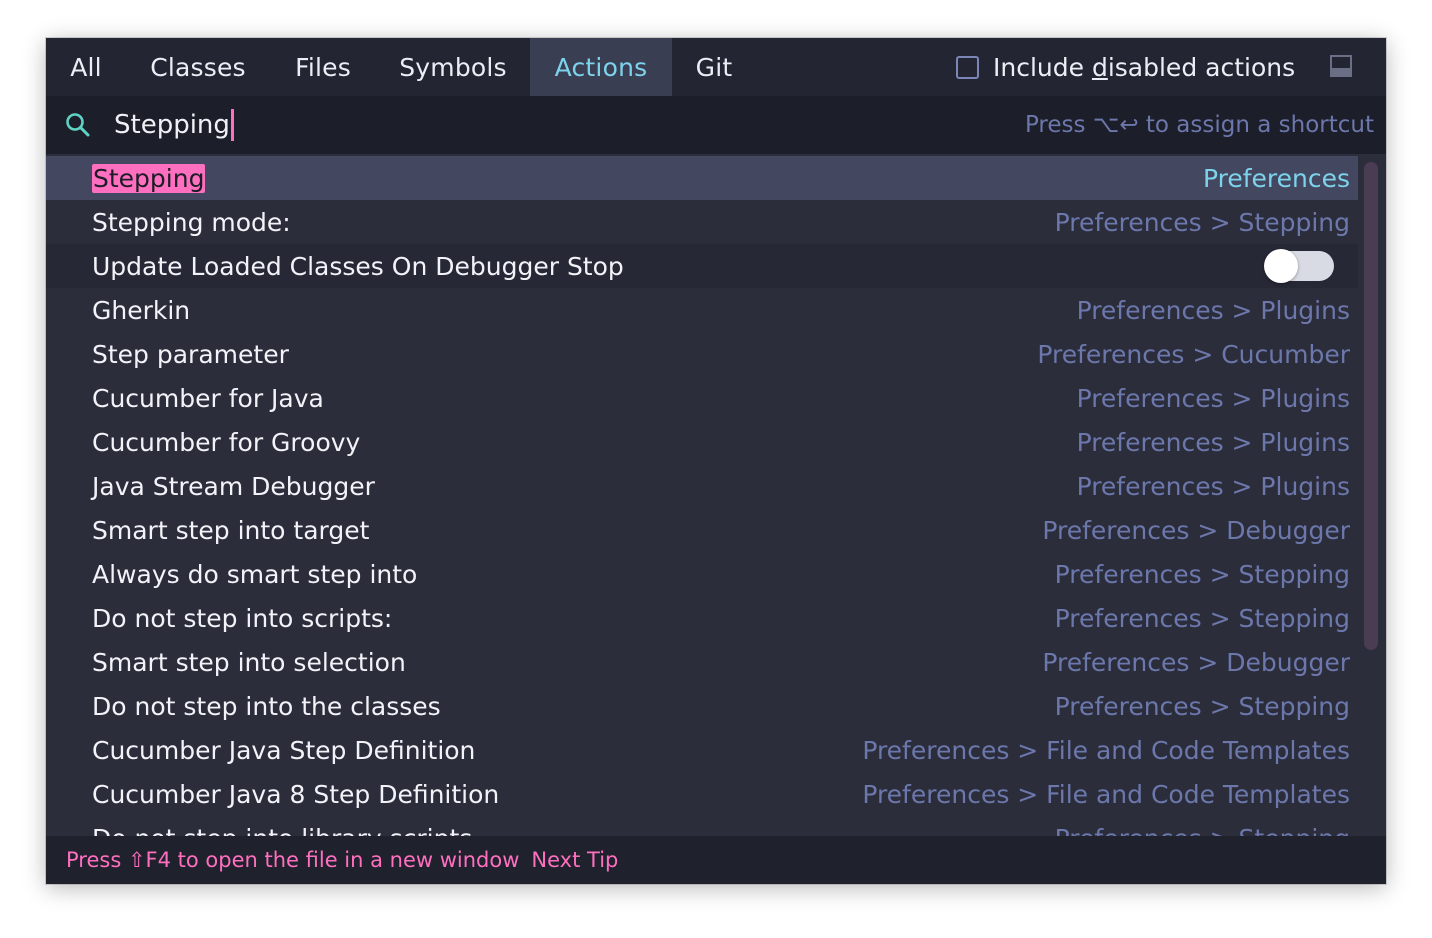 This screenshot has height=938, width=1432. I want to click on result-name-text: Smart step into selection, so click(249, 662).